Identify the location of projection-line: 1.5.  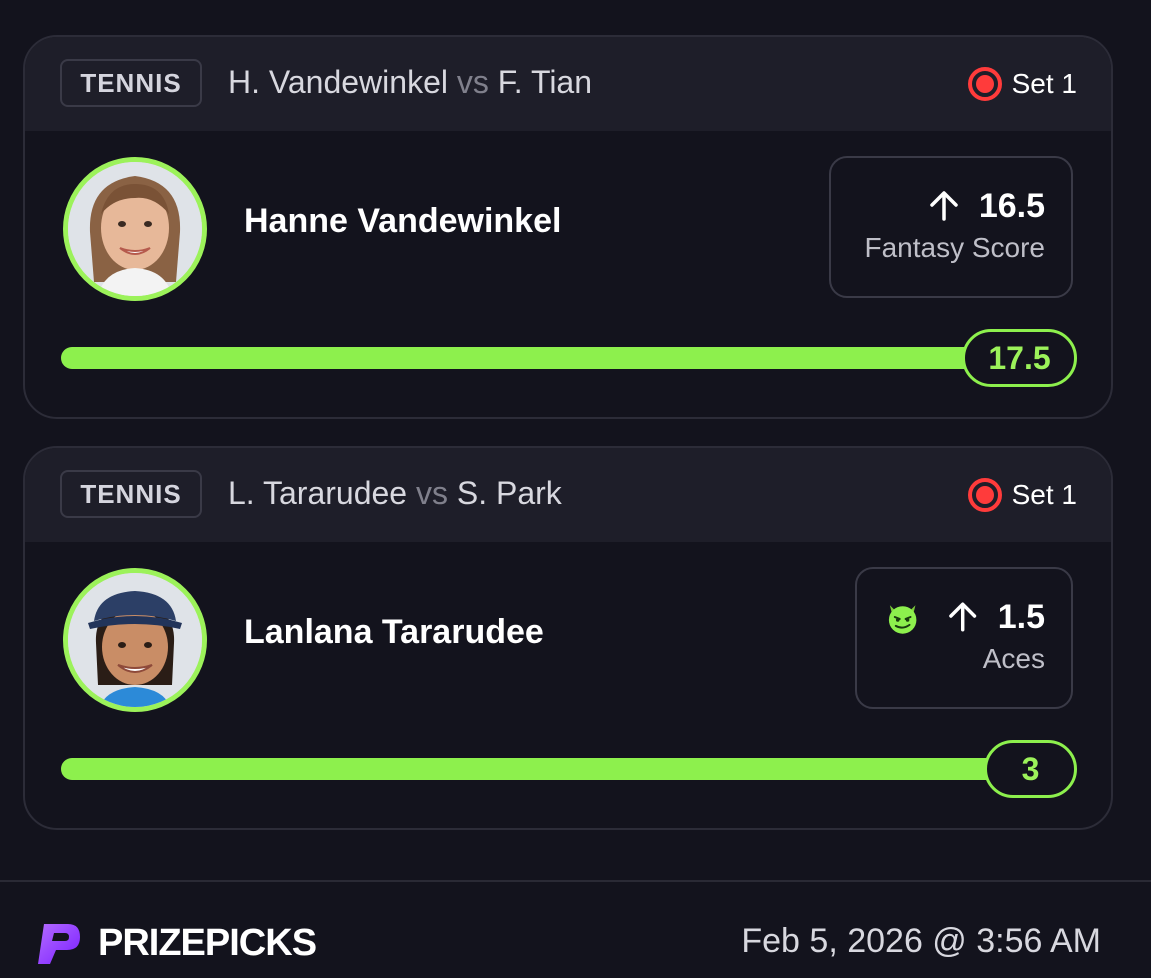
(964, 617).